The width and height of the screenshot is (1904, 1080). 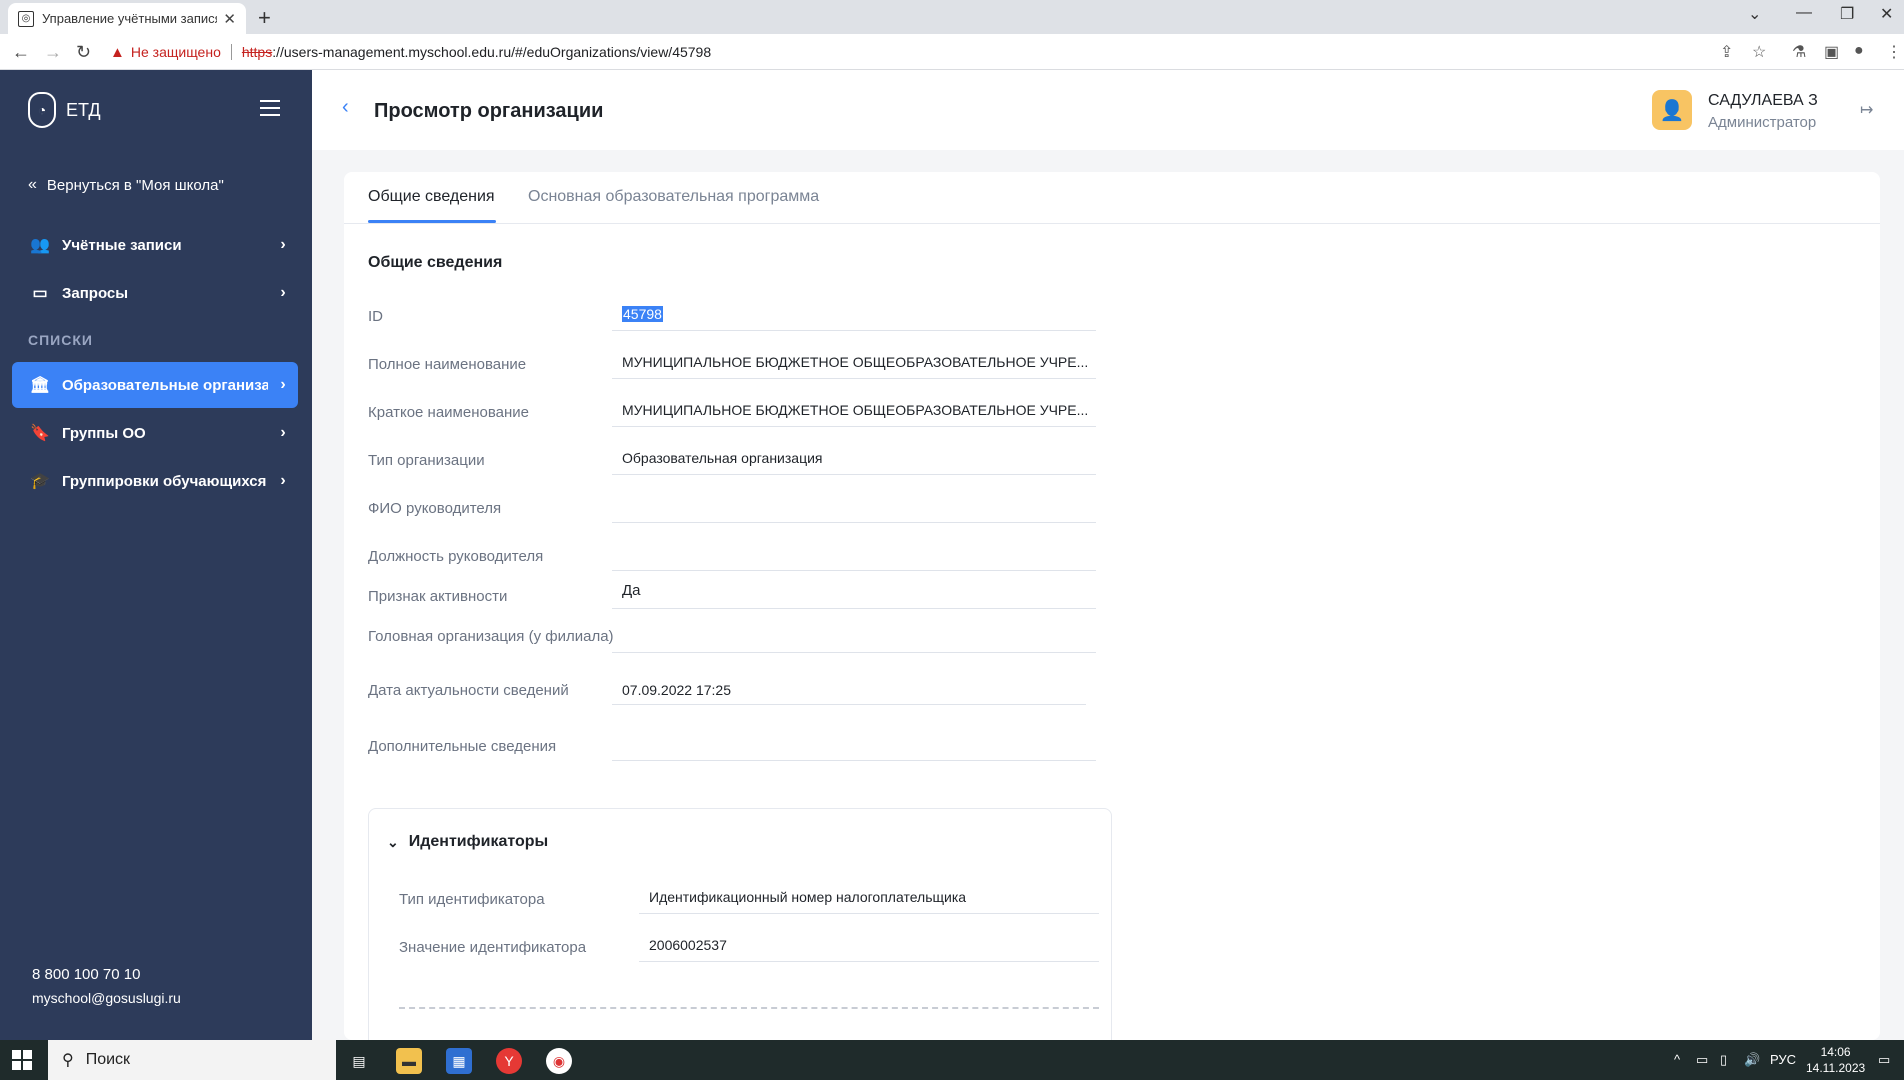 What do you see at coordinates (108, 1059) in the screenshot?
I see `taskbar-search-label: Поиск` at bounding box center [108, 1059].